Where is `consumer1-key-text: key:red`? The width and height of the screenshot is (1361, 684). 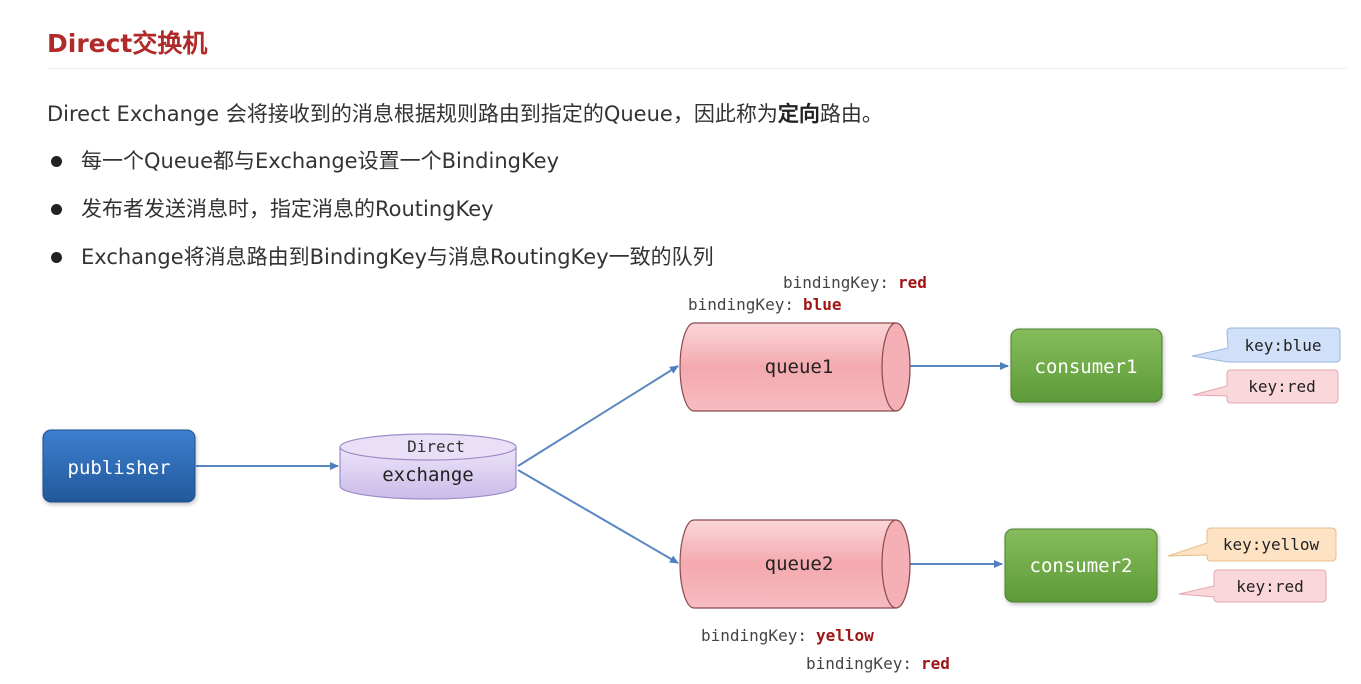 consumer1-key-text: key:red is located at coordinates (1281, 386).